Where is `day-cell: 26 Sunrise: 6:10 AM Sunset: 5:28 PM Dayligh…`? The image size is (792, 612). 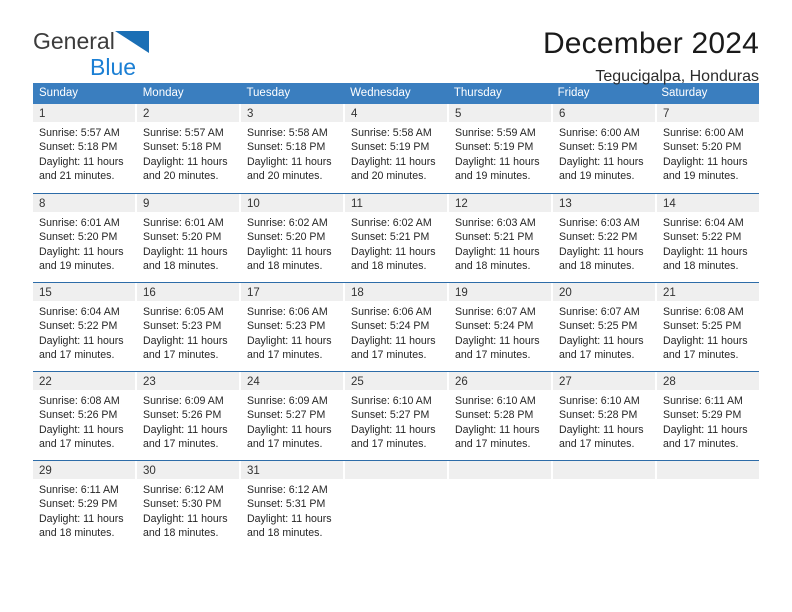 day-cell: 26 Sunrise: 6:10 AM Sunset: 5:28 PM Dayligh… is located at coordinates (501, 416).